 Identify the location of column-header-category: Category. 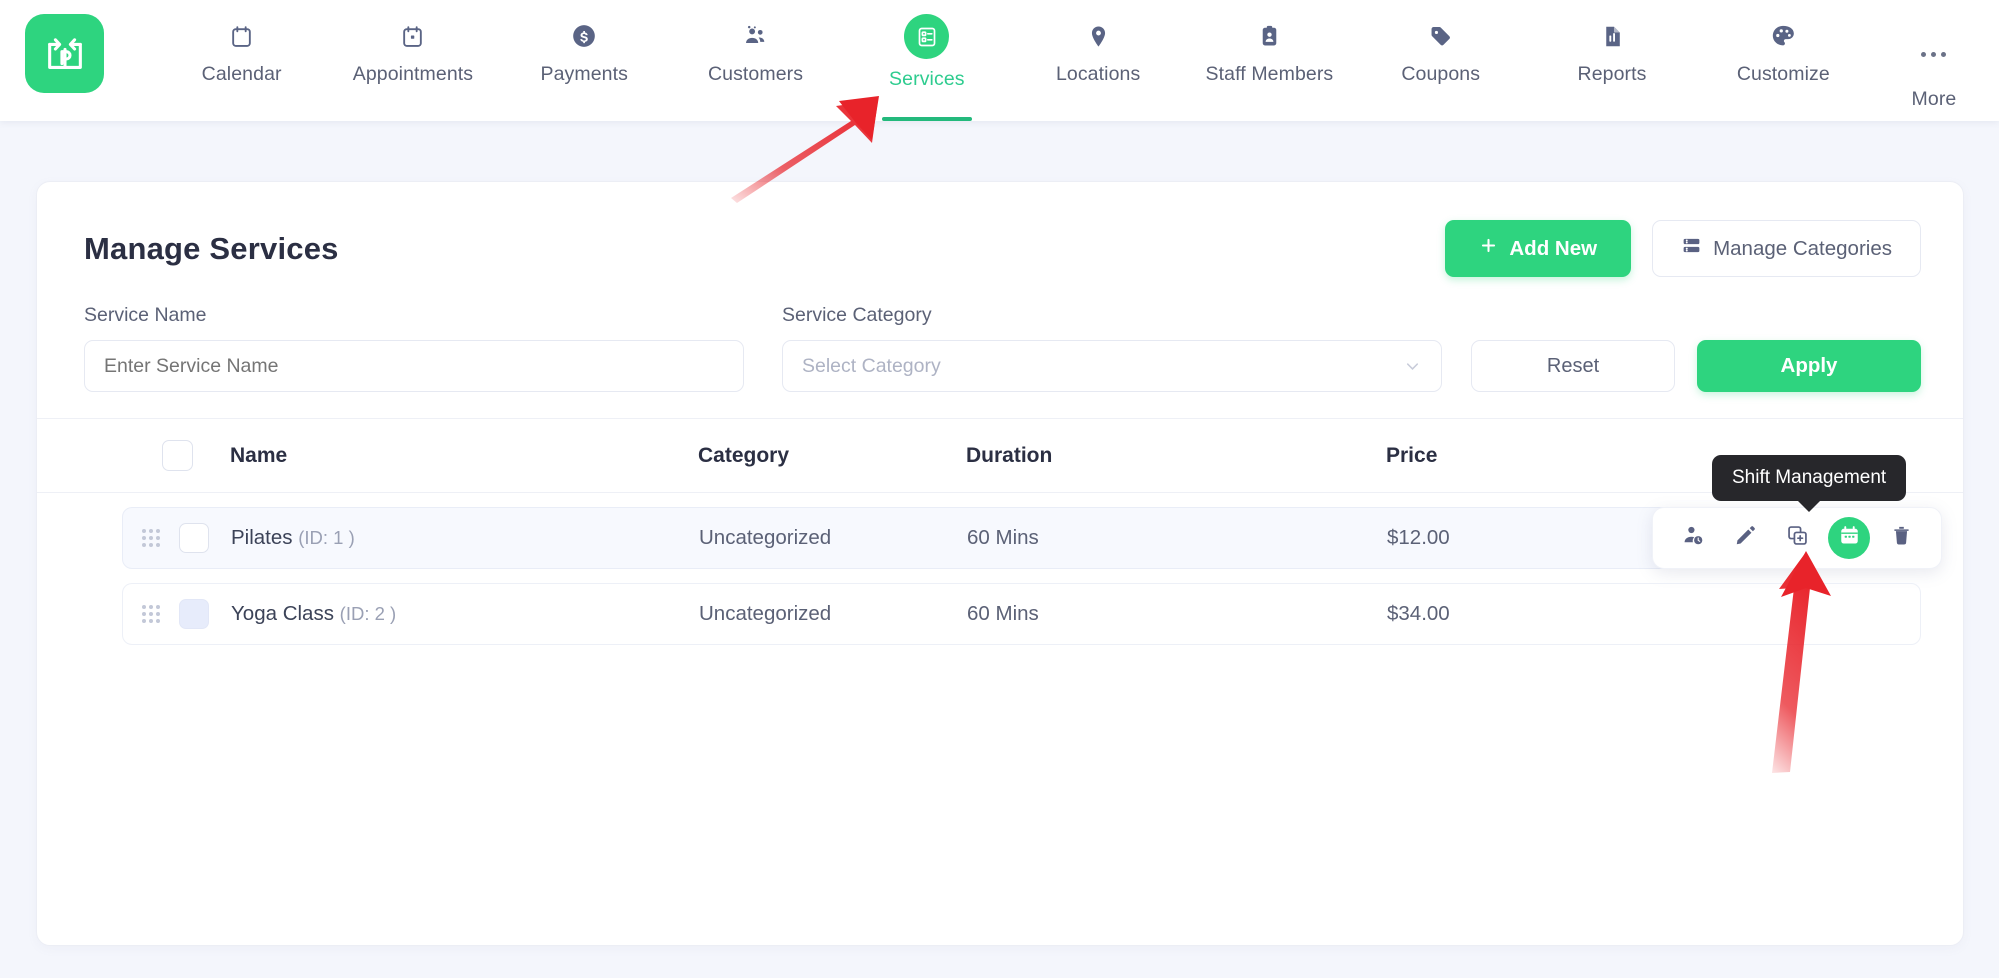
(744, 455).